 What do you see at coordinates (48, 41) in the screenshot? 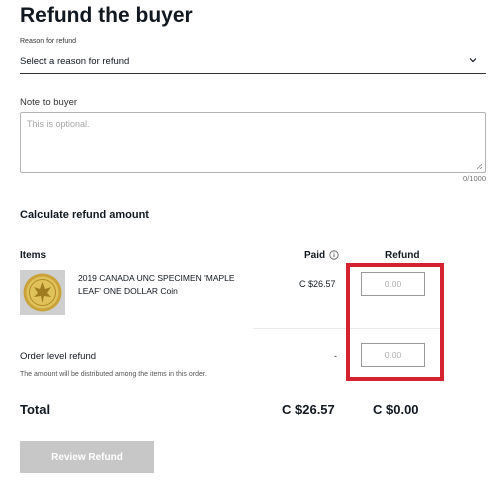
I see `reason-label: Reason for refund` at bounding box center [48, 41].